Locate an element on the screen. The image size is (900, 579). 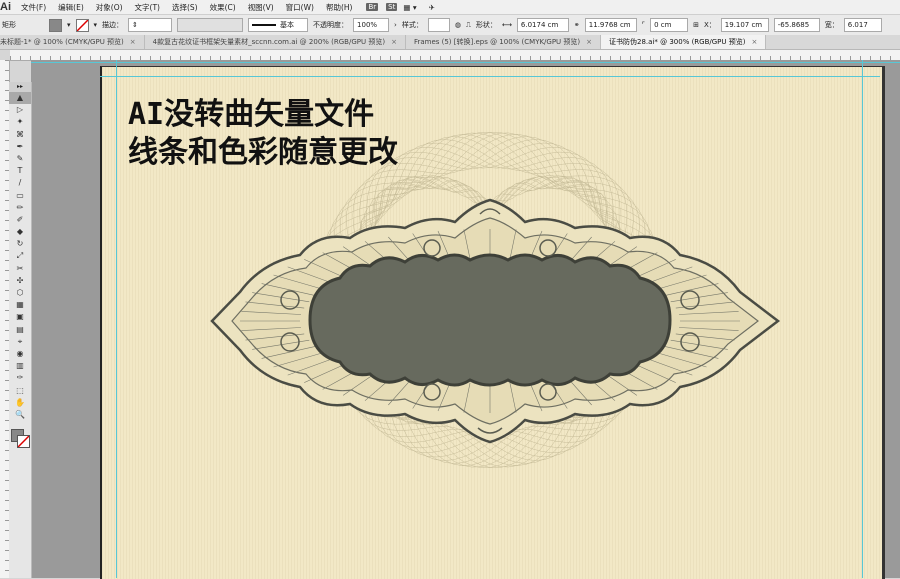
headline-line-1: AI没转曲矢量文件 is located at coordinates (251, 114).